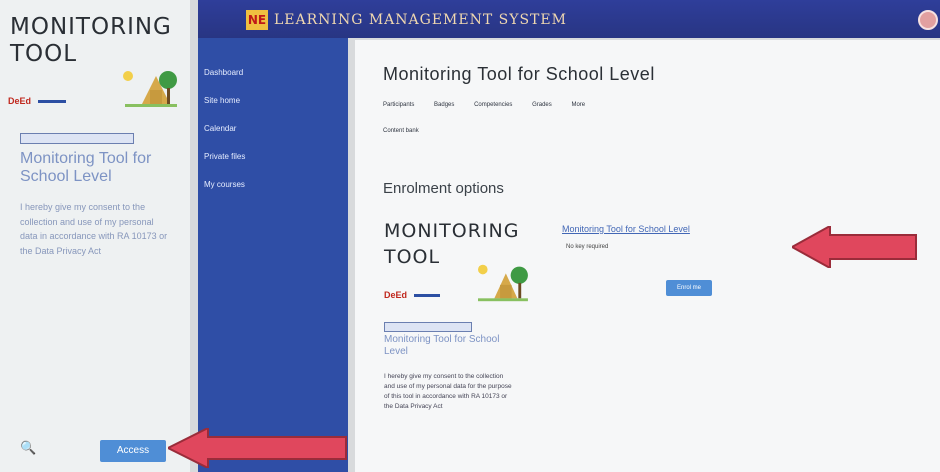 The width and height of the screenshot is (940, 472). I want to click on tab-competencies: Competencies, so click(493, 105).